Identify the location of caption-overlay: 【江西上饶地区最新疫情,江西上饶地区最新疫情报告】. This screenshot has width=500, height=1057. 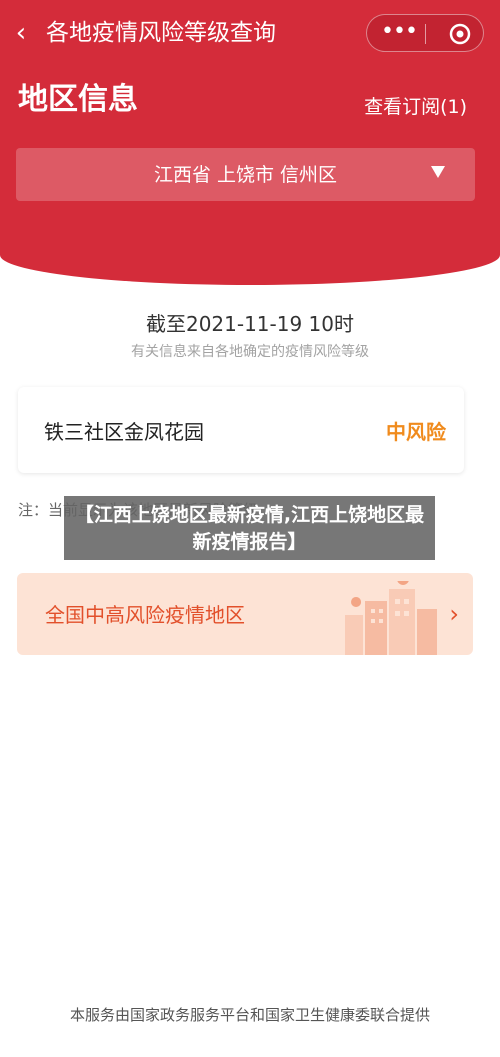
(249, 528).